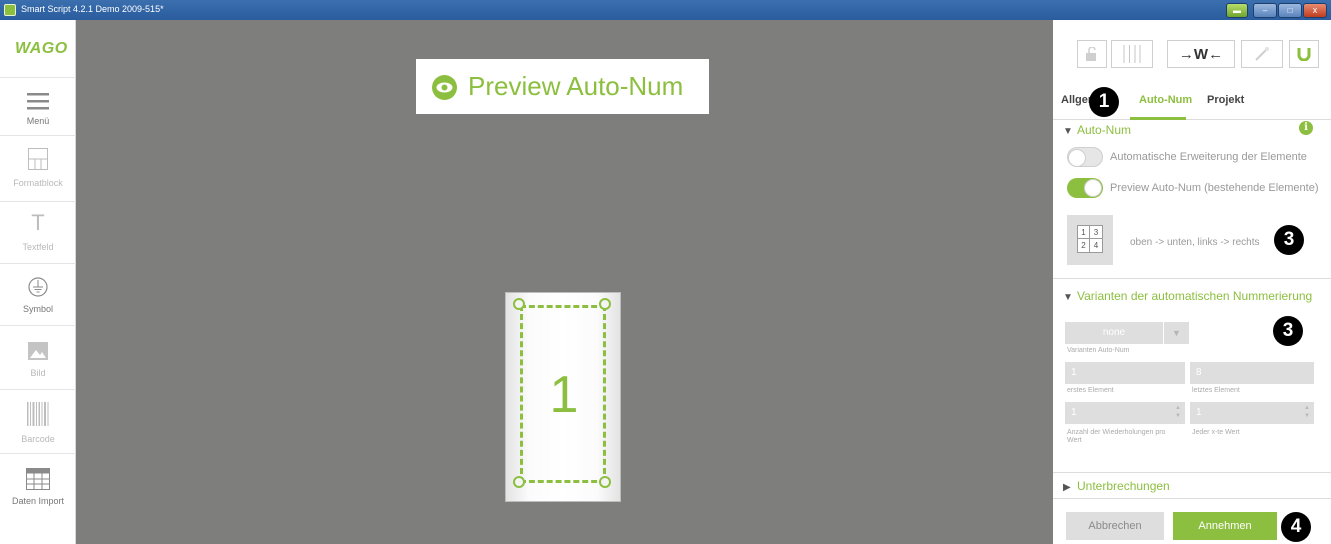  Describe the element at coordinates (1125, 413) in the screenshot. I see `repetitions-stepper: 1 ▲ ▼` at that location.